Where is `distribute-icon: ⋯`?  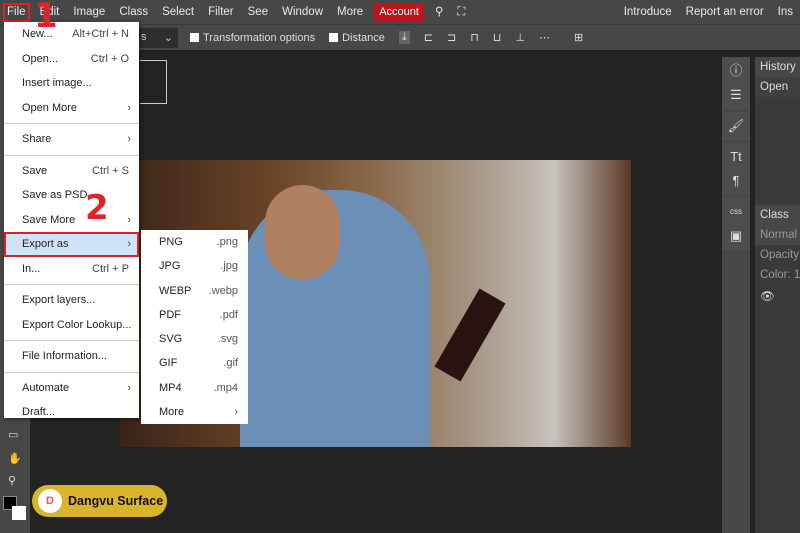 distribute-icon: ⋯ is located at coordinates (544, 37).